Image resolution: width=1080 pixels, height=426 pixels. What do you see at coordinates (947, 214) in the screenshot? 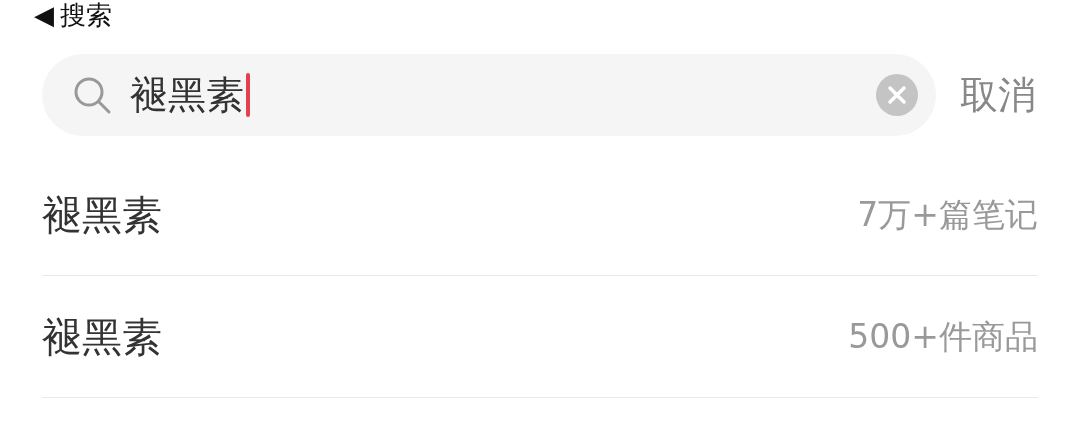
I see `result-count: 7万+篇笔记` at bounding box center [947, 214].